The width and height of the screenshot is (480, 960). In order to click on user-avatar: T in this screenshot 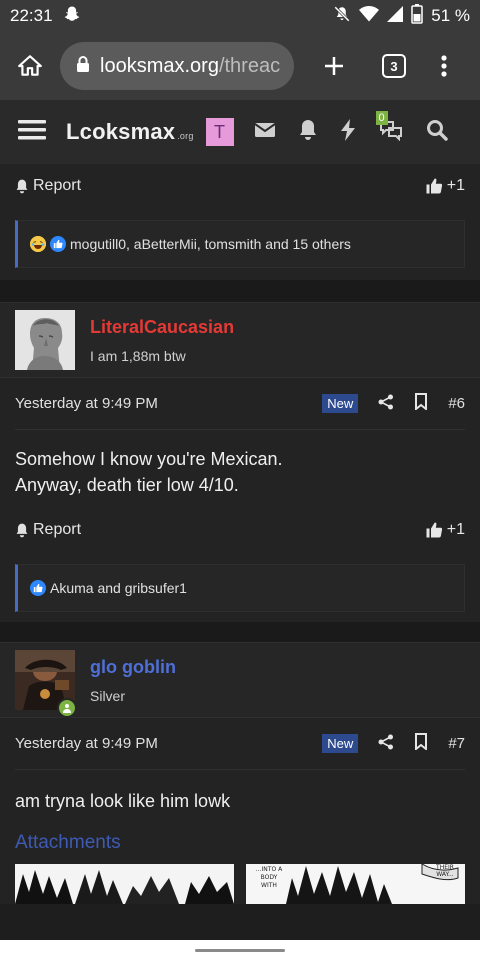, I will do `click(219, 132)`.